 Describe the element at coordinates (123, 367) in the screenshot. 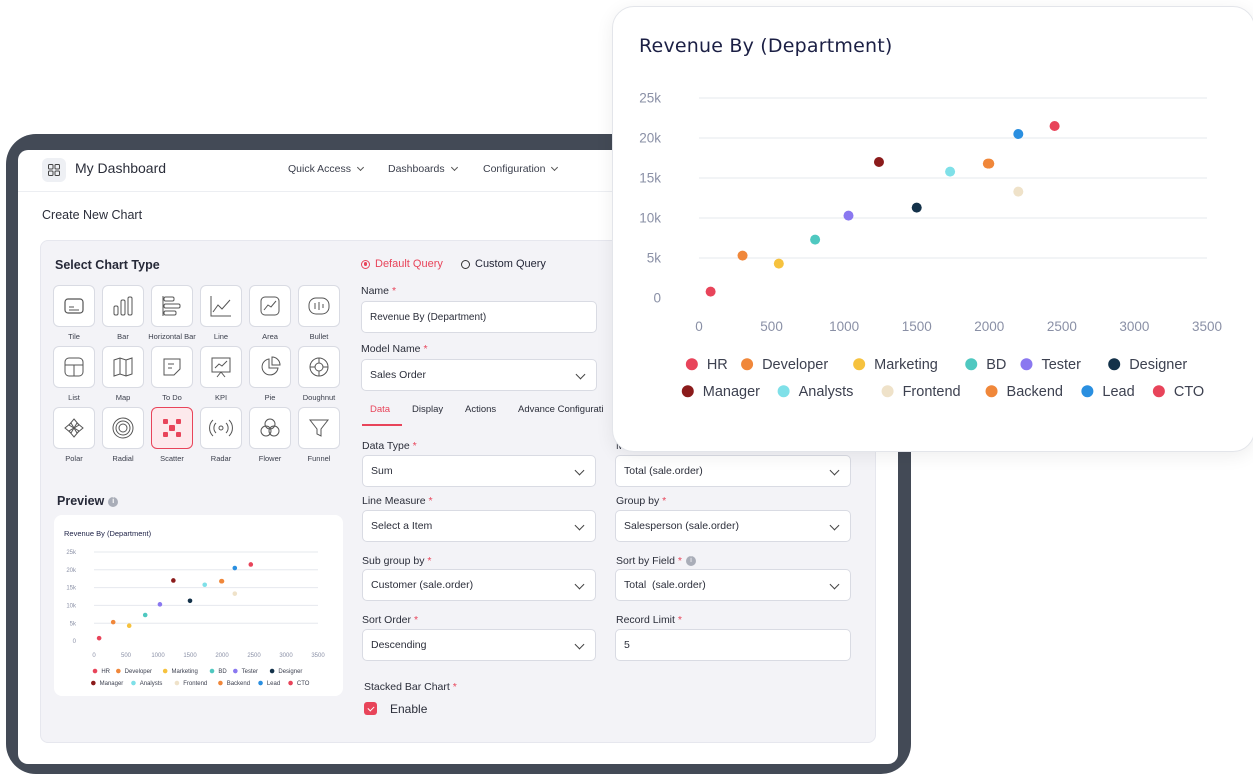

I see `chart-type-map` at that location.